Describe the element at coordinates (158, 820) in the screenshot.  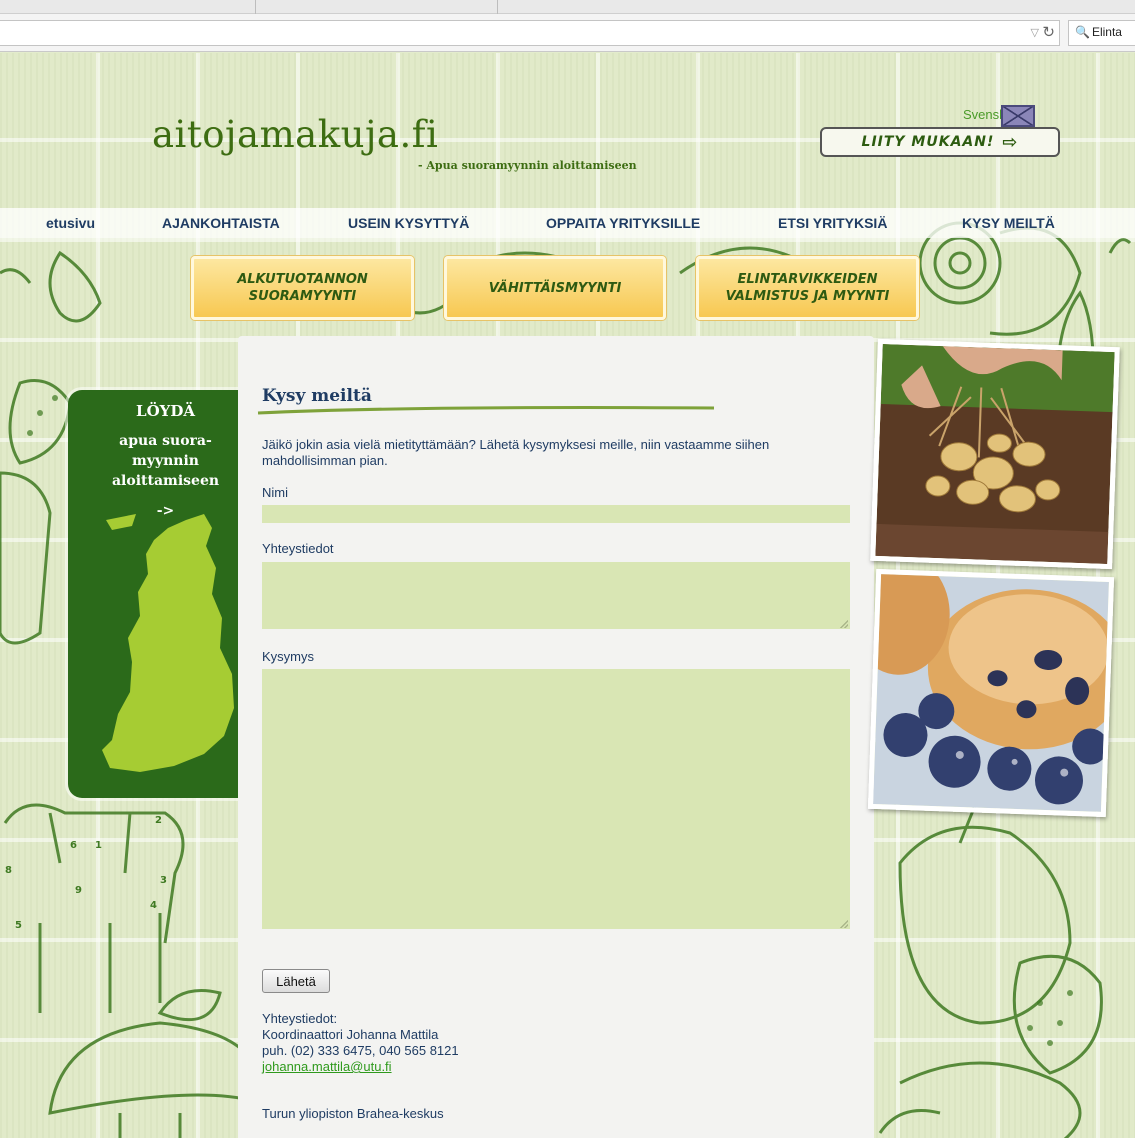
I see `svg-text: 2` at that location.